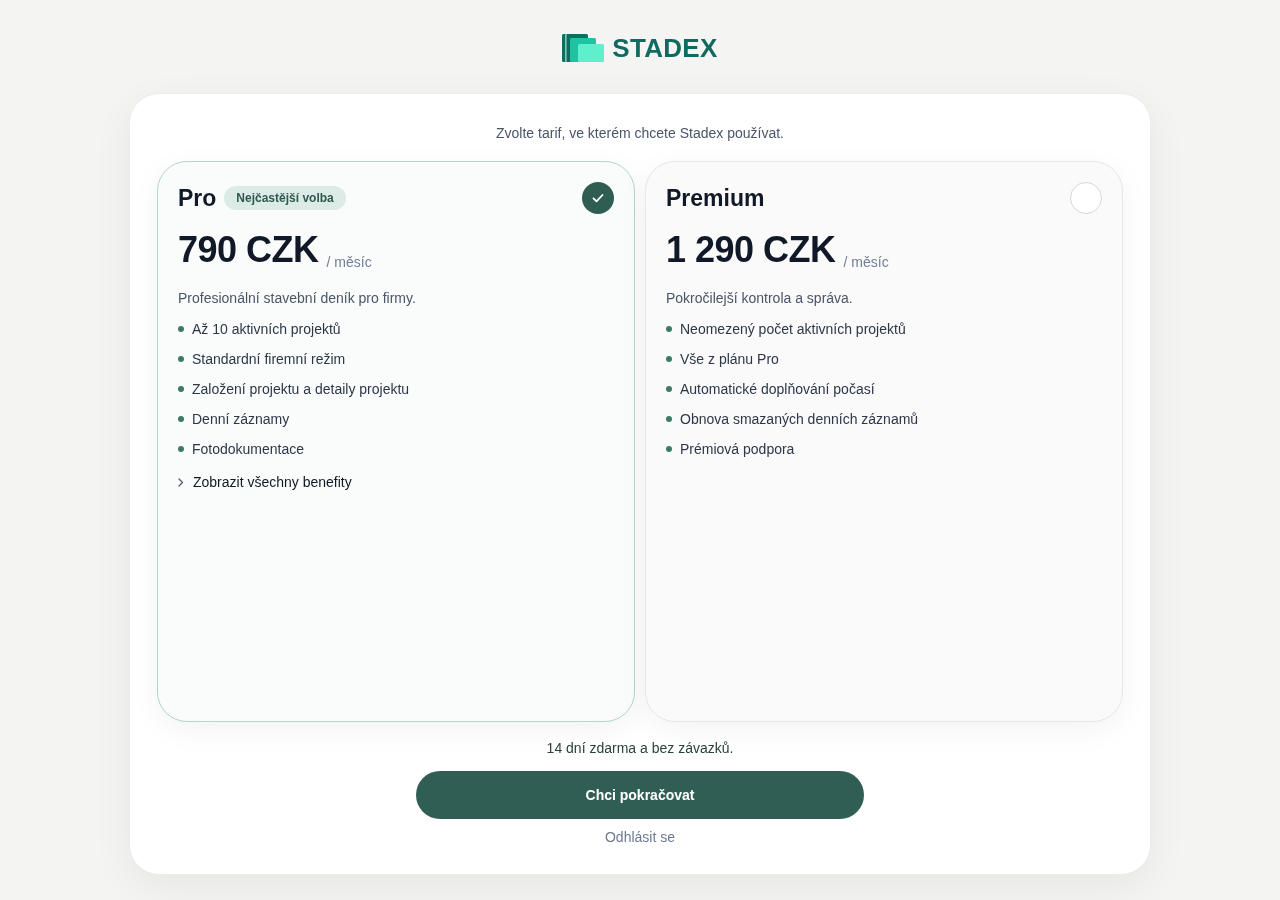  Describe the element at coordinates (751, 250) in the screenshot. I see `price-text: 1 290 CZK` at that location.